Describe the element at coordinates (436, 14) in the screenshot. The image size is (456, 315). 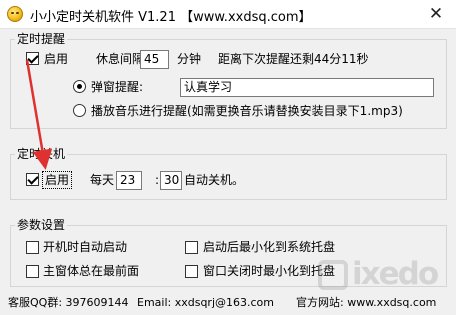
I see `close-button: ✕` at that location.